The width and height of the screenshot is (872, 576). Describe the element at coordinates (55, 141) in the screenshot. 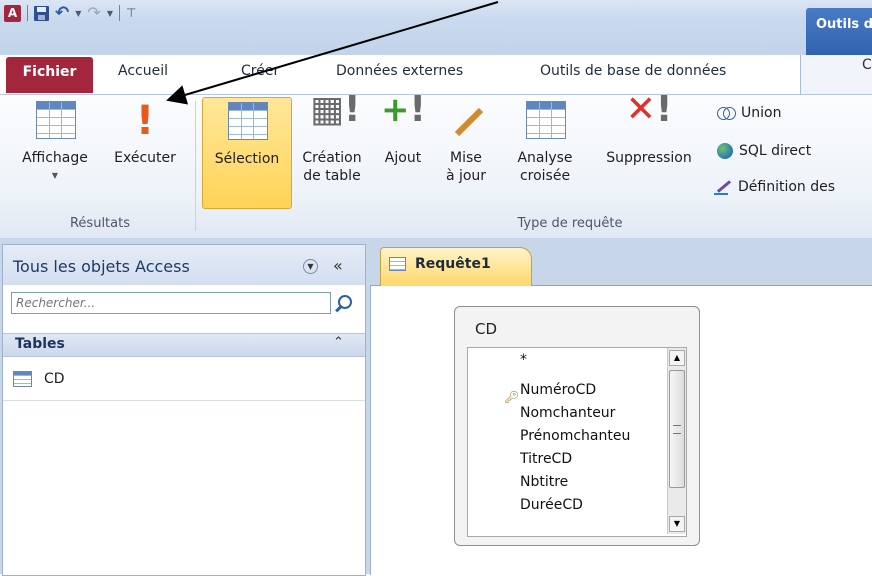

I see `affichage-button: Affichage ▼` at that location.